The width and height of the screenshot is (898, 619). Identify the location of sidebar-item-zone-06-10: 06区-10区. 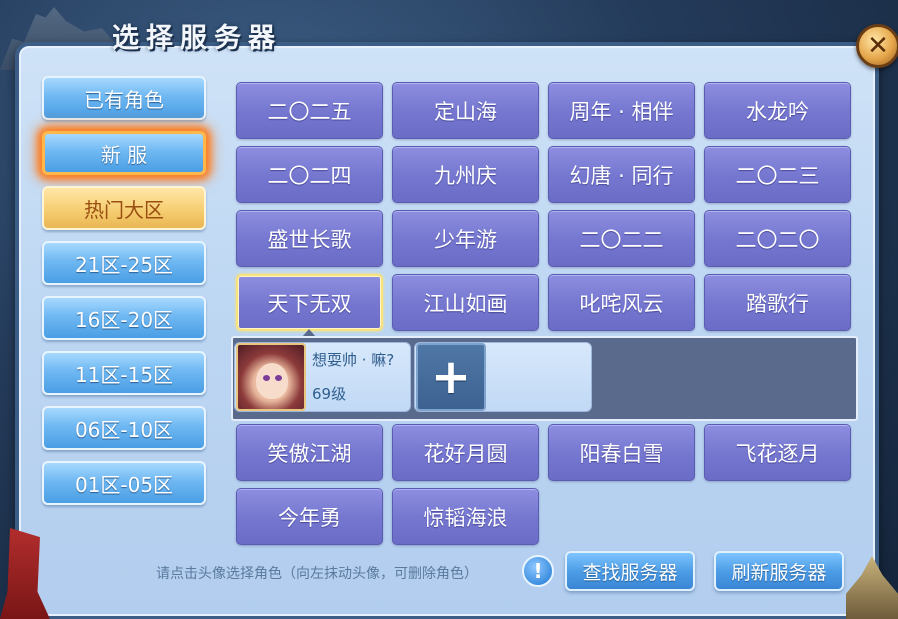
(124, 428).